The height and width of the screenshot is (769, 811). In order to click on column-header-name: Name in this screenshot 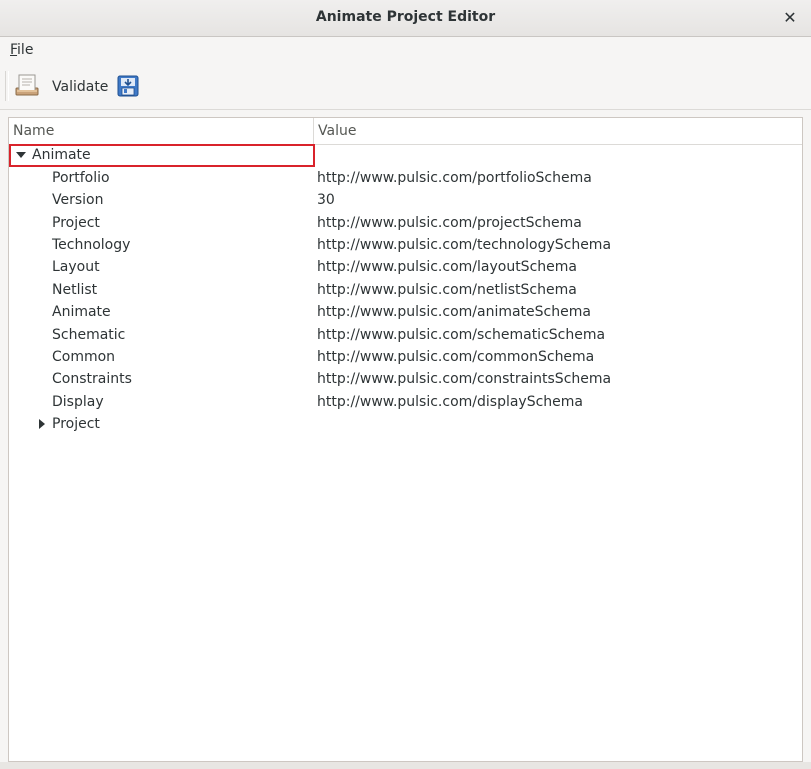, I will do `click(33, 131)`.